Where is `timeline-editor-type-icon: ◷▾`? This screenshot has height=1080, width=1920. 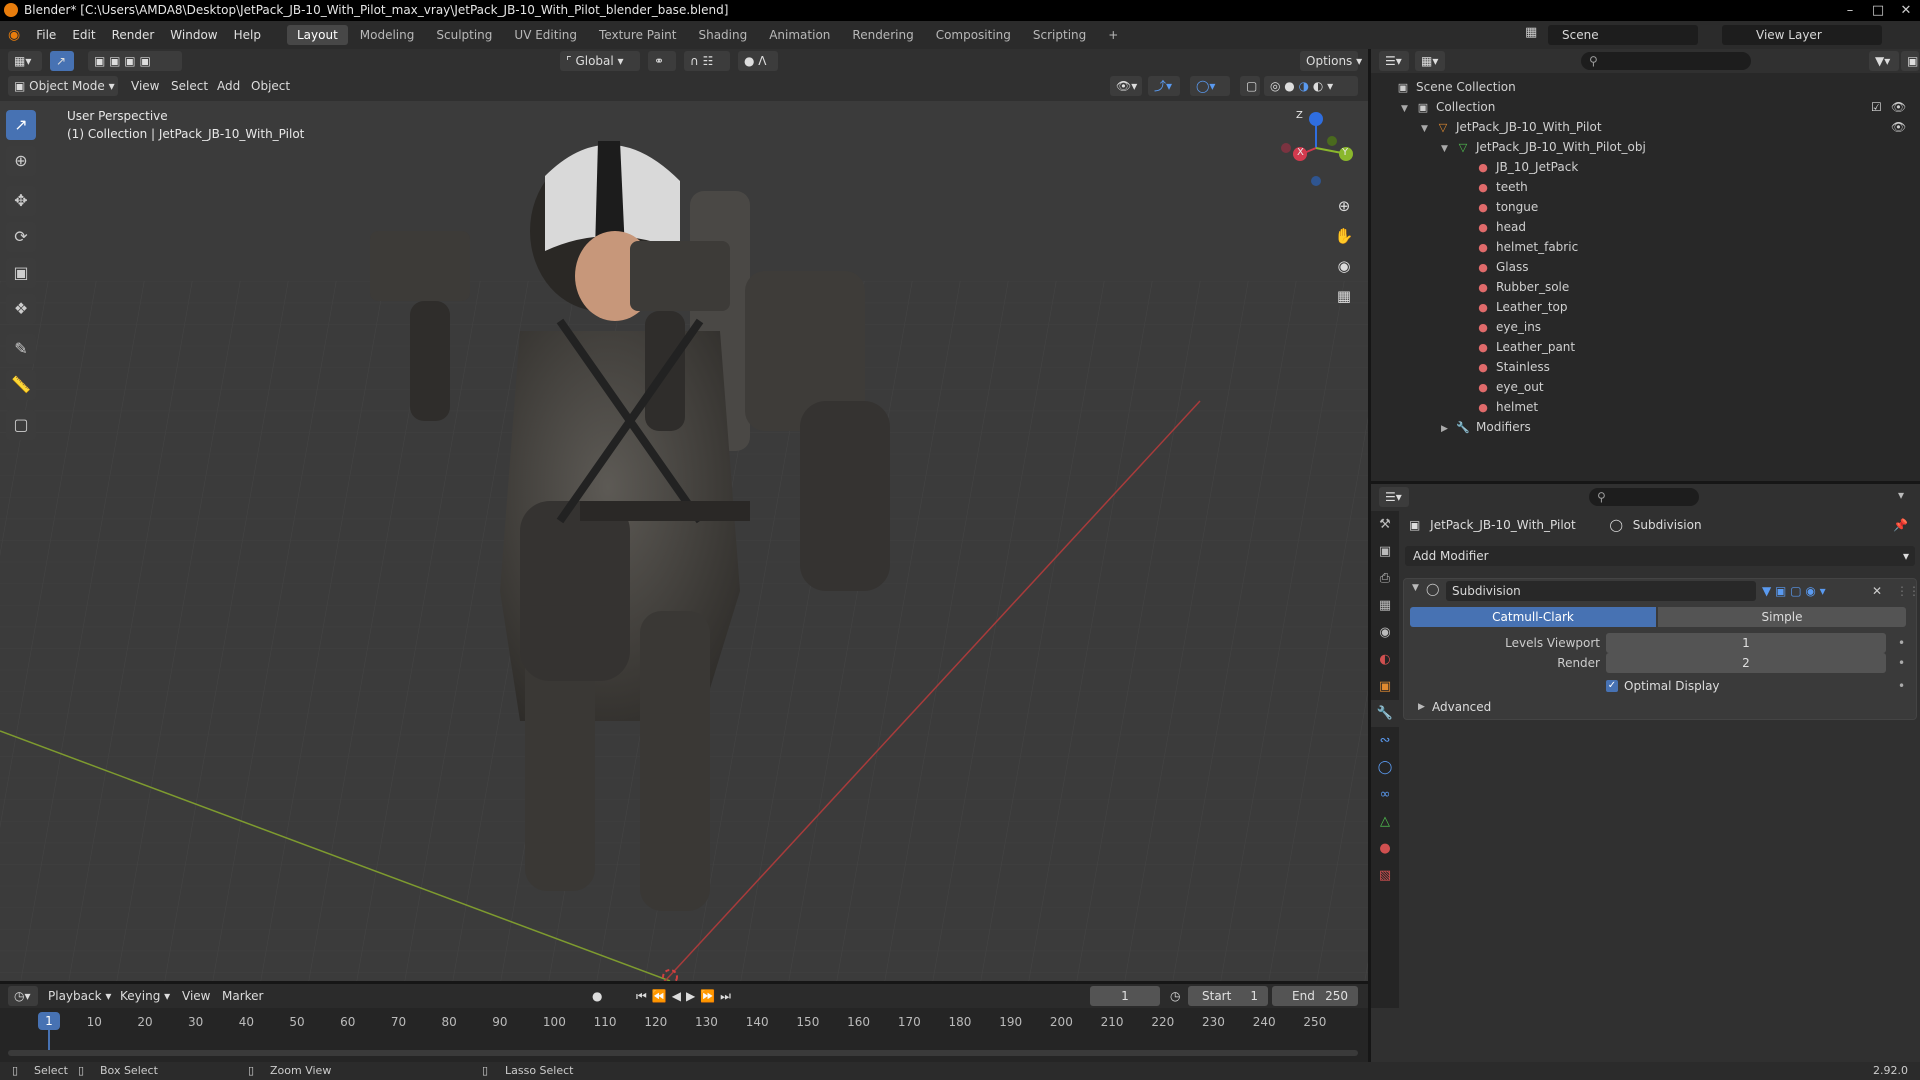
timeline-editor-type-icon: ◷▾ is located at coordinates (23, 996).